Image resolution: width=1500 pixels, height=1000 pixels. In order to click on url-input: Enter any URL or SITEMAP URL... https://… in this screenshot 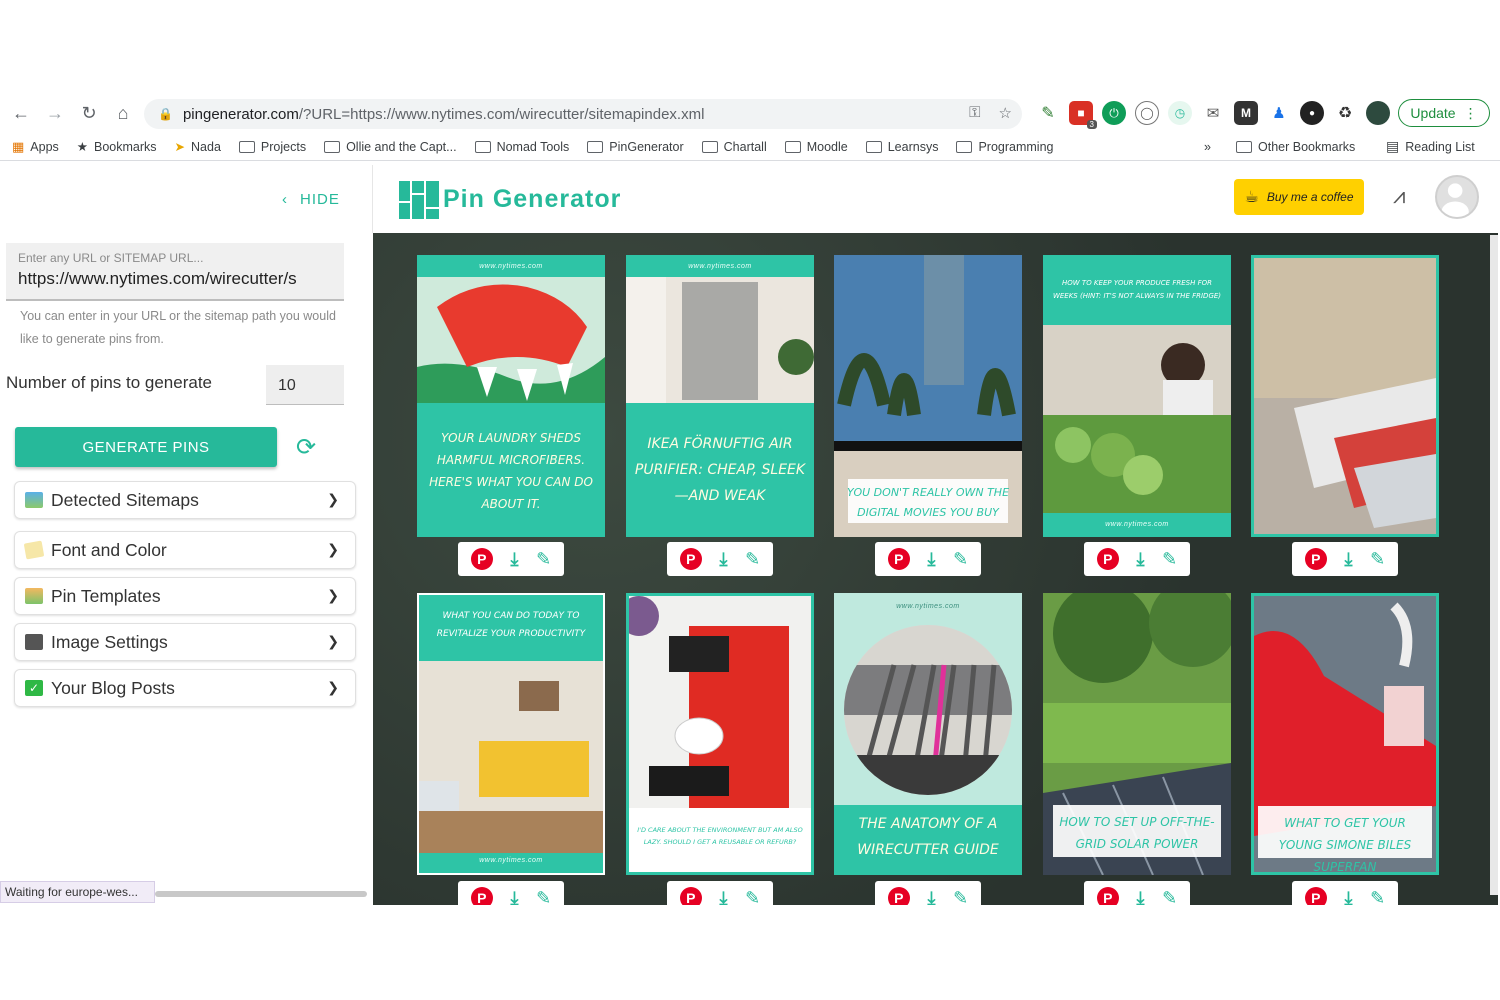, I will do `click(175, 272)`.